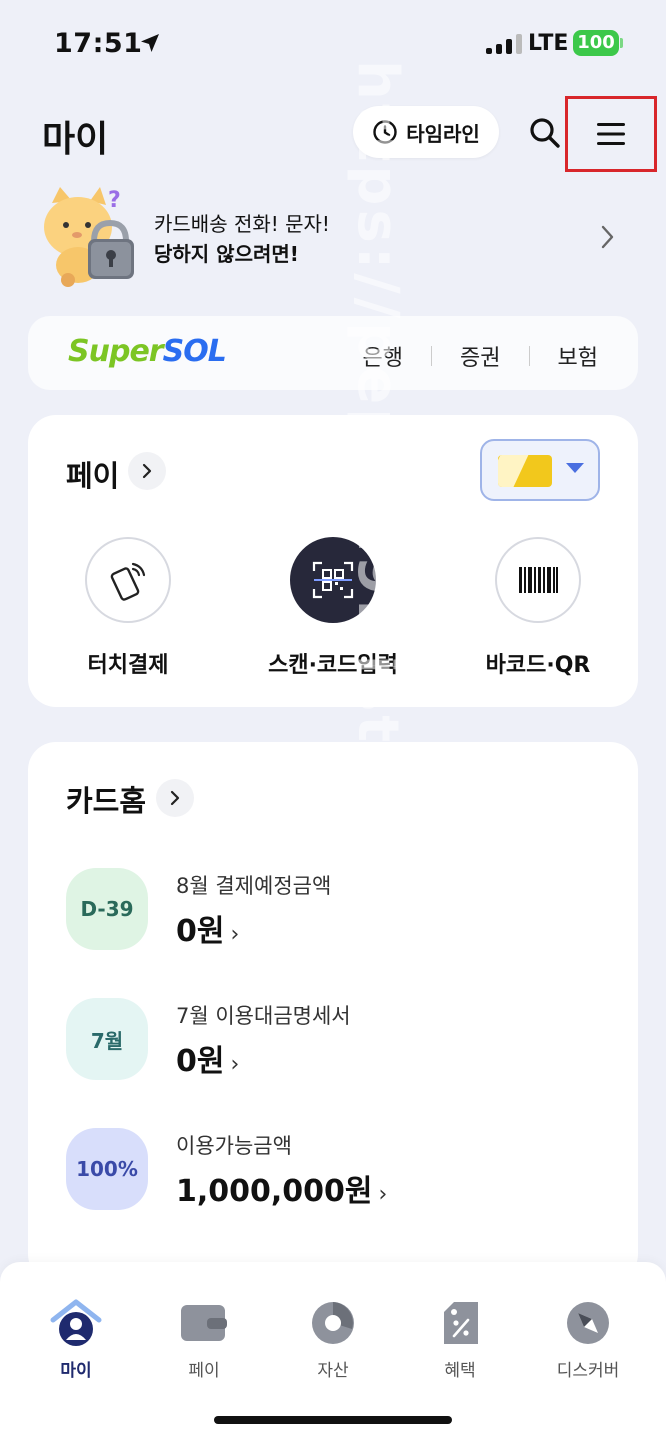 The width and height of the screenshot is (666, 1440). What do you see at coordinates (204, 1323) in the screenshot?
I see `wallet-icon` at bounding box center [204, 1323].